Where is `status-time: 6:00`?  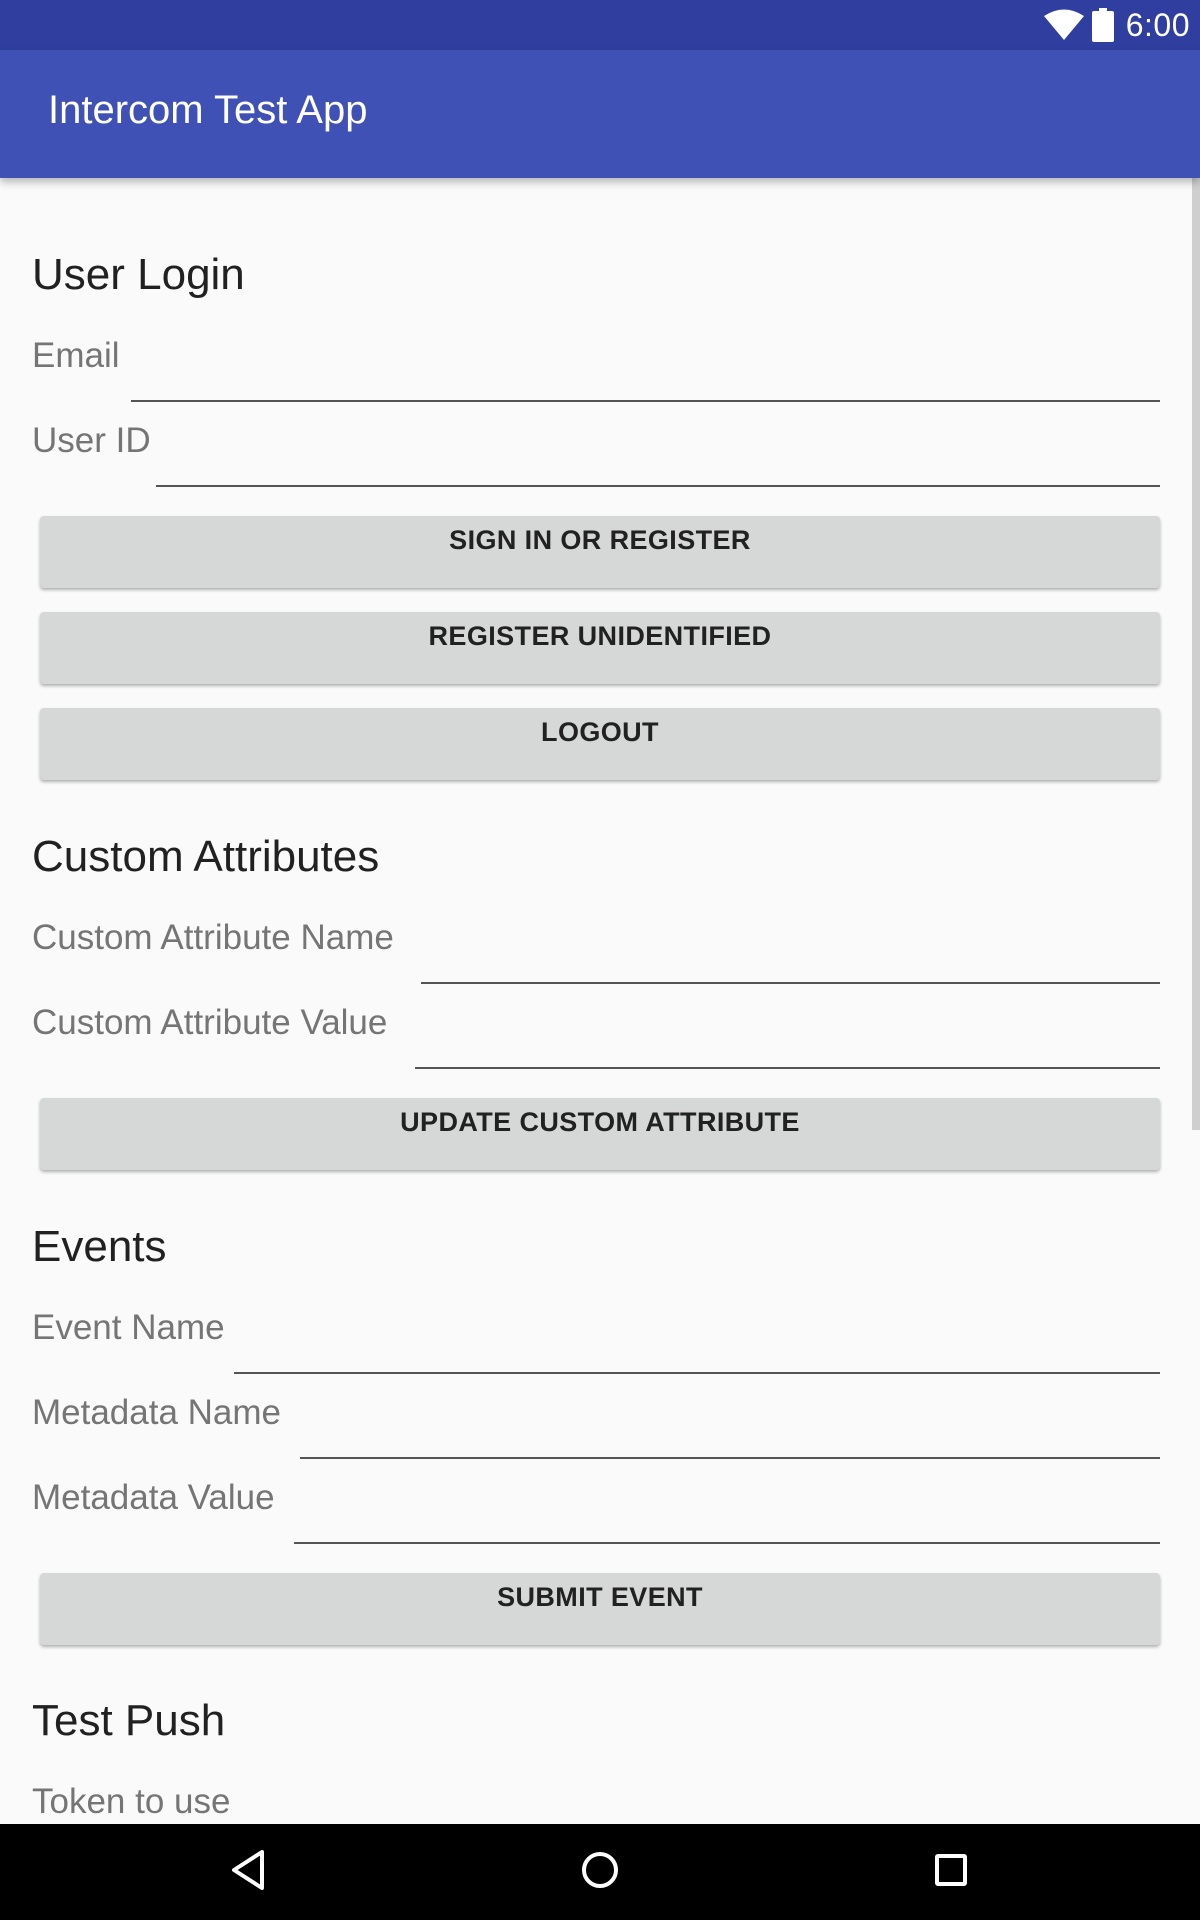
status-time: 6:00 is located at coordinates (1157, 24).